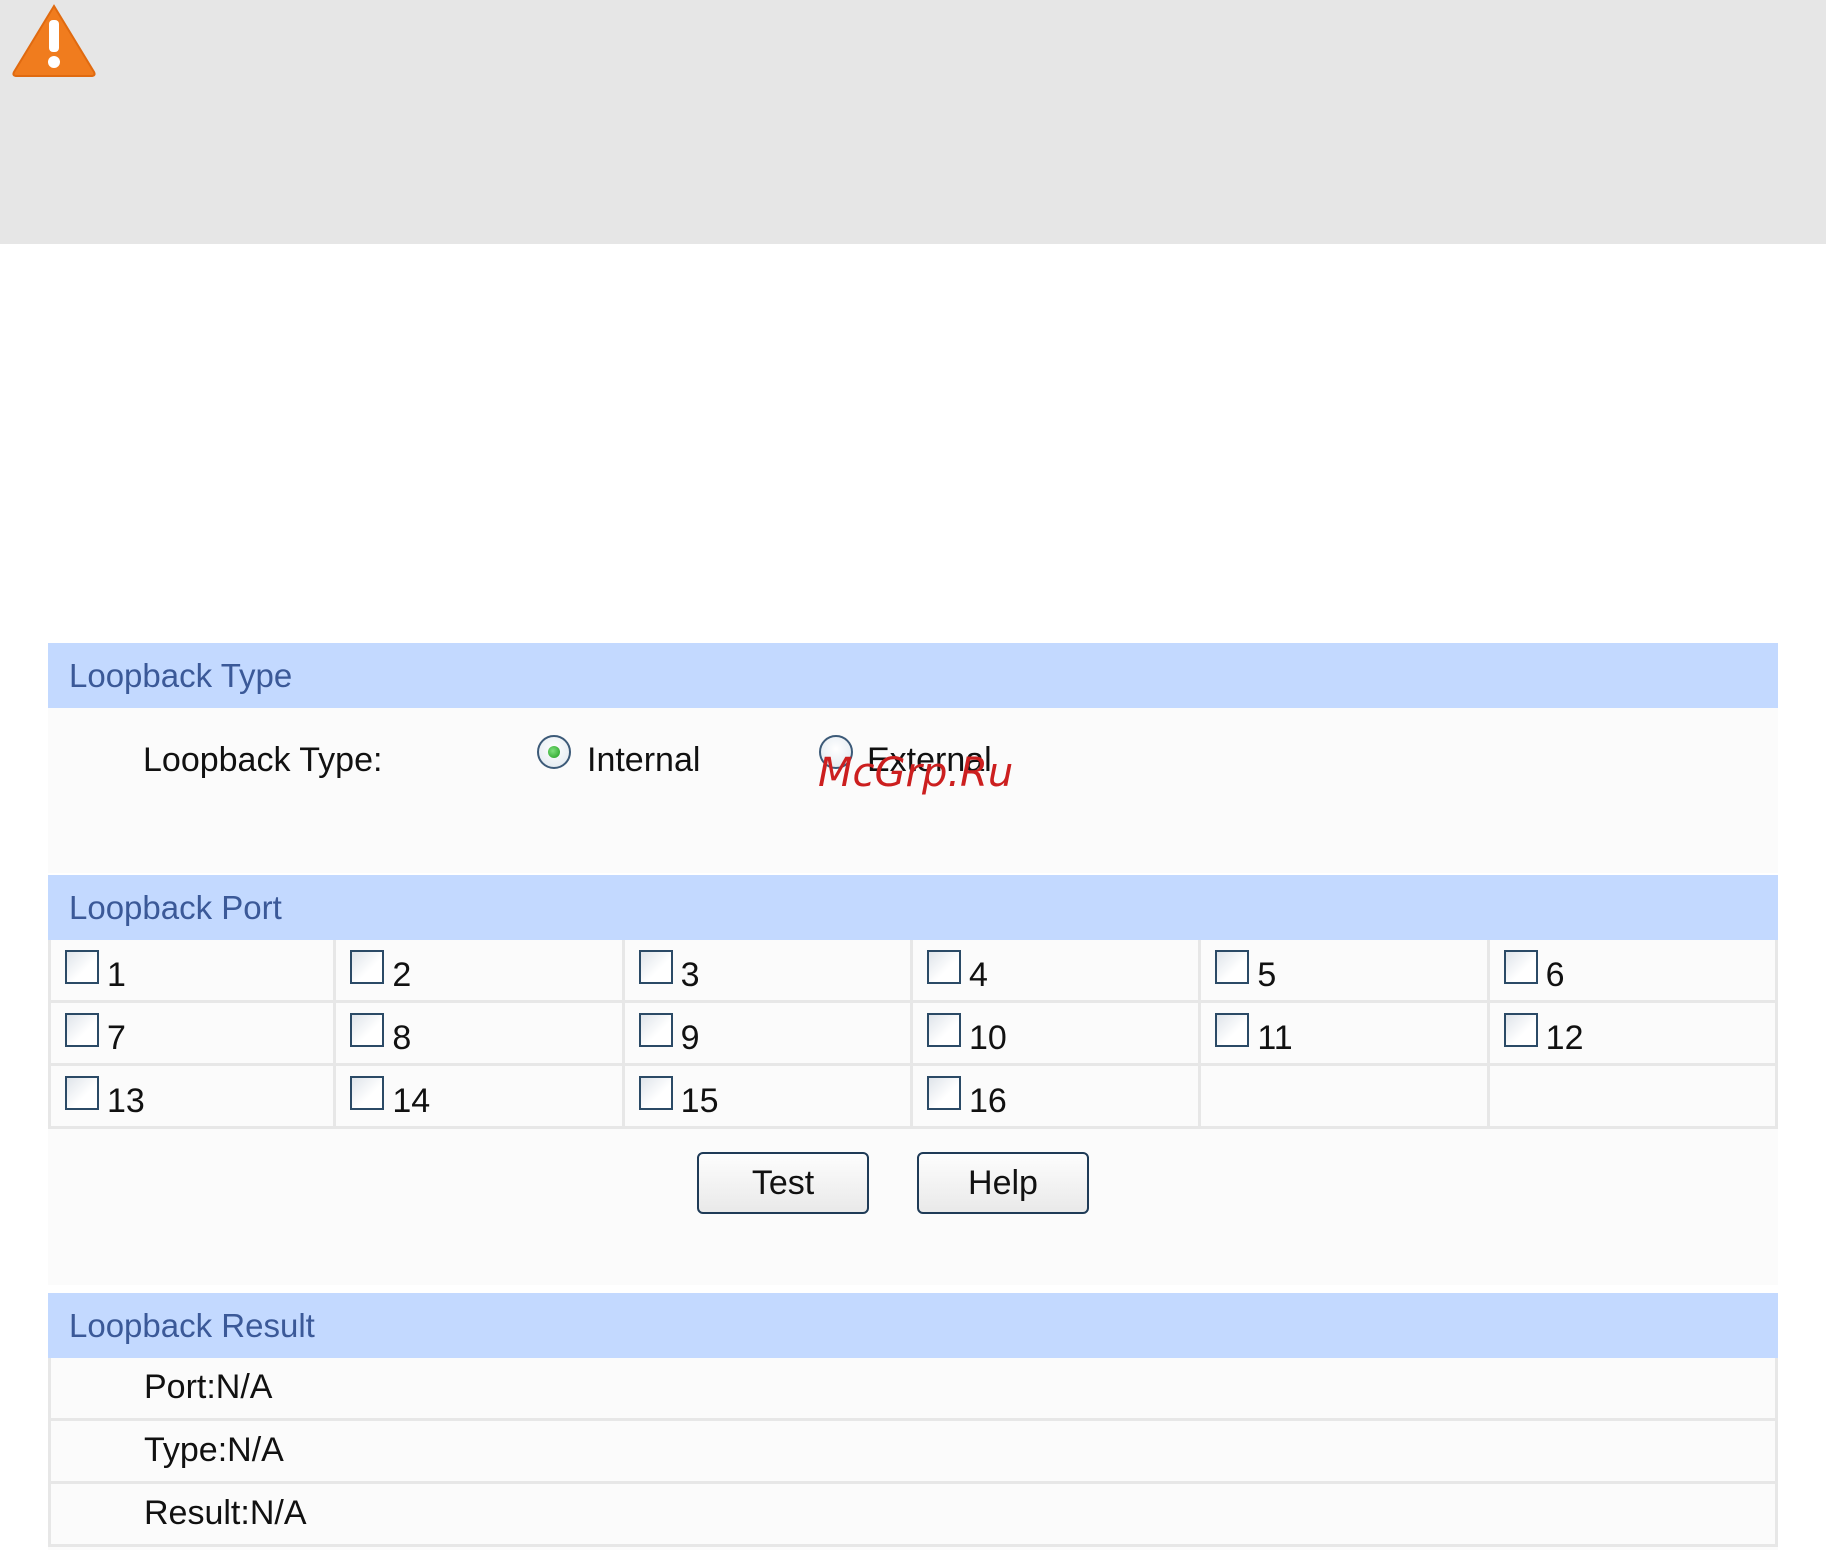  I want to click on port-label: 13, so click(126, 1100).